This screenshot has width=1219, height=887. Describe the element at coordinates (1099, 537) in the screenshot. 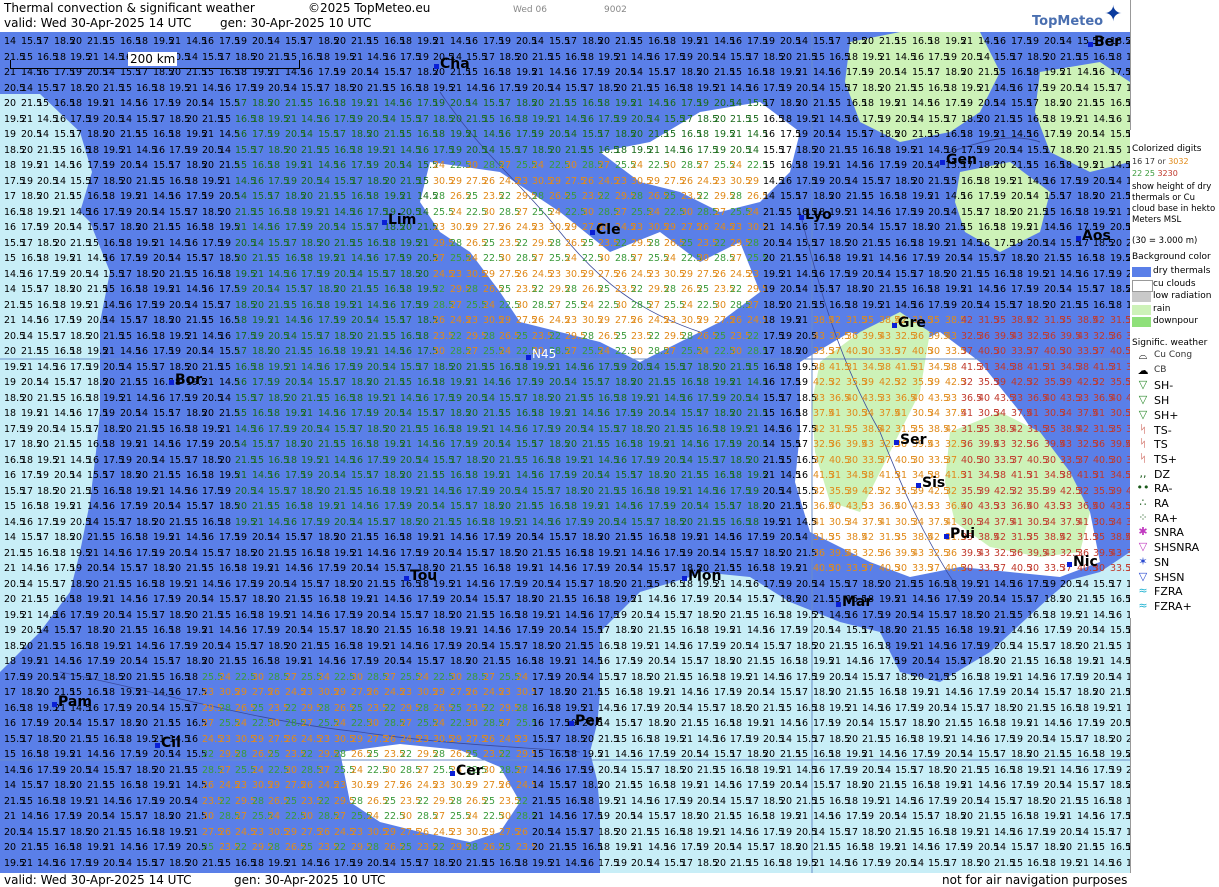

I see `svg-text: 35` at that location.